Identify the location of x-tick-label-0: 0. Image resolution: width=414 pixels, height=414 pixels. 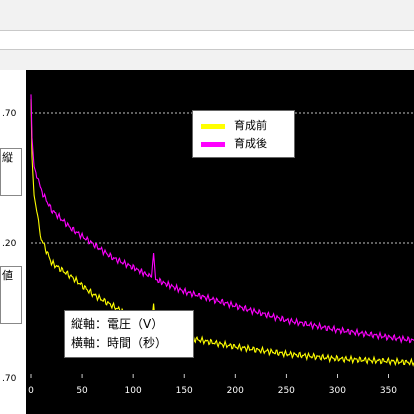
(31, 391).